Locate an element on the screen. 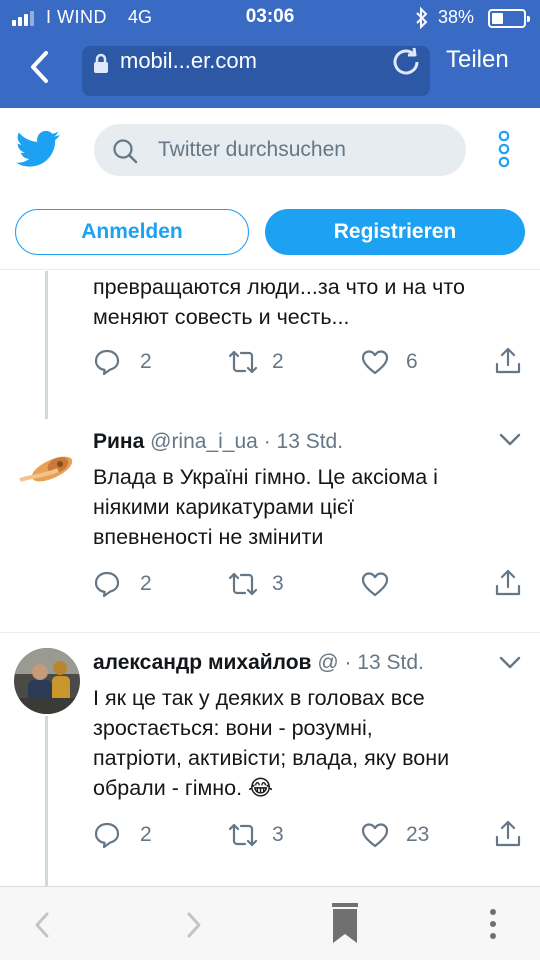  author-name: Рина is located at coordinates (119, 441).